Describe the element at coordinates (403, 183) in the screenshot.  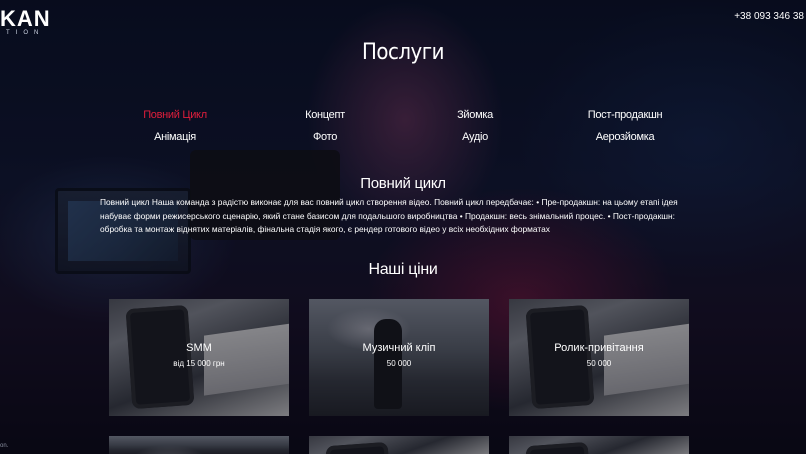
I see `detail-title: Повний цикл` at that location.